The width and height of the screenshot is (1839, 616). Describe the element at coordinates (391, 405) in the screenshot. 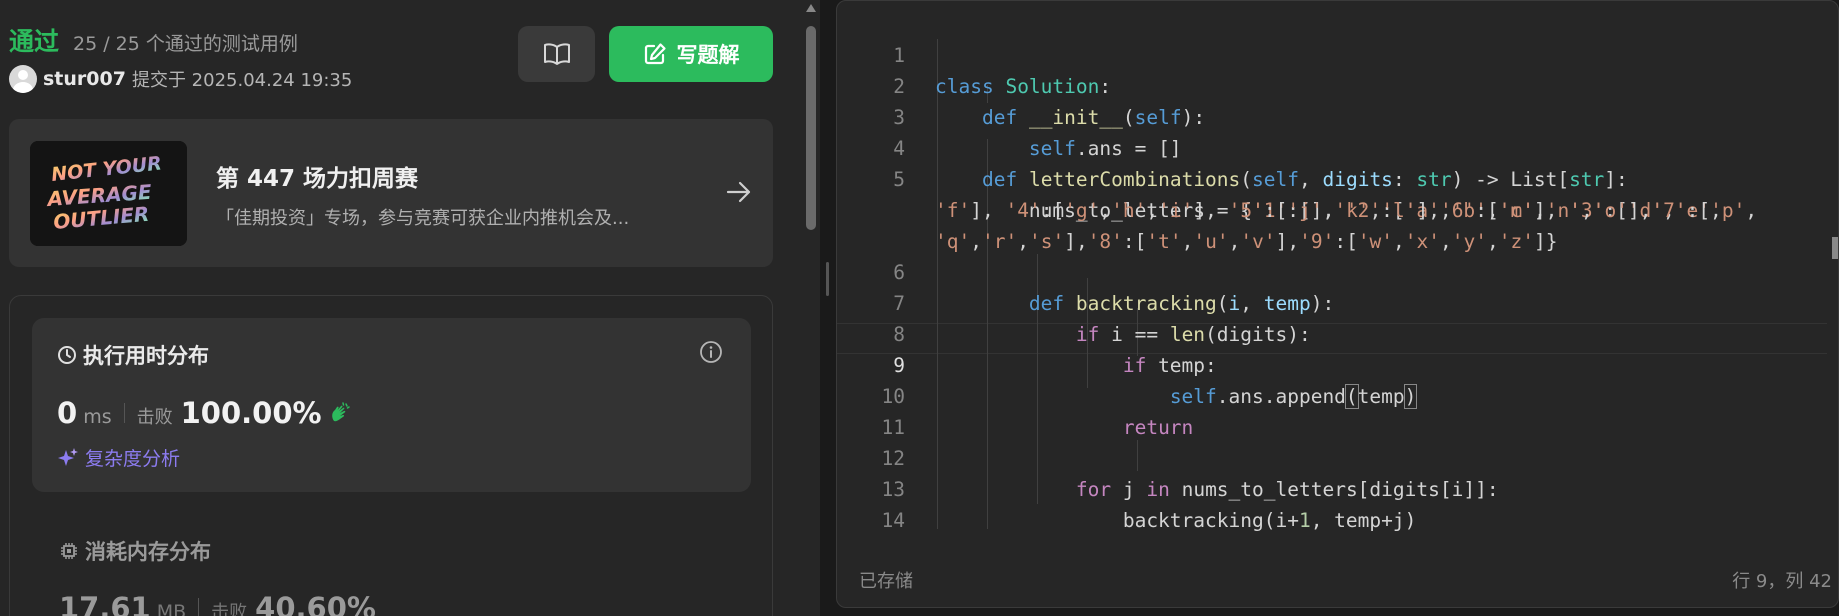

I see `runtime-section: 执行用时分布 0 ms 击败 100.00% 复杂度分析` at that location.